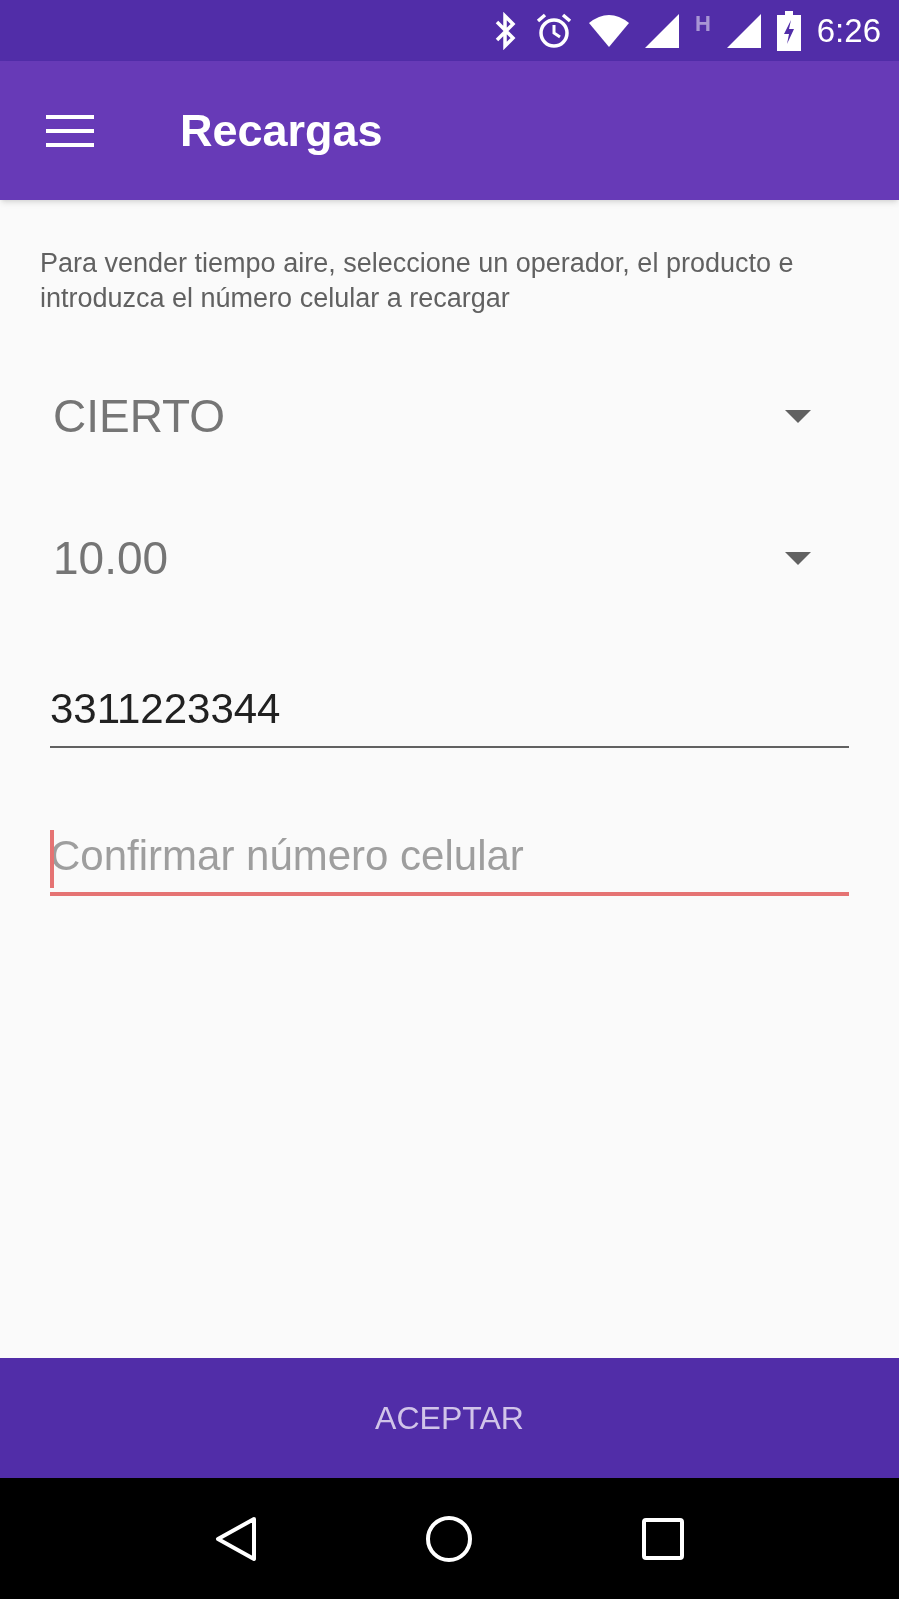 This screenshot has height=1599, width=899. What do you see at coordinates (702, 24) in the screenshot?
I see `network-type-label: H` at bounding box center [702, 24].